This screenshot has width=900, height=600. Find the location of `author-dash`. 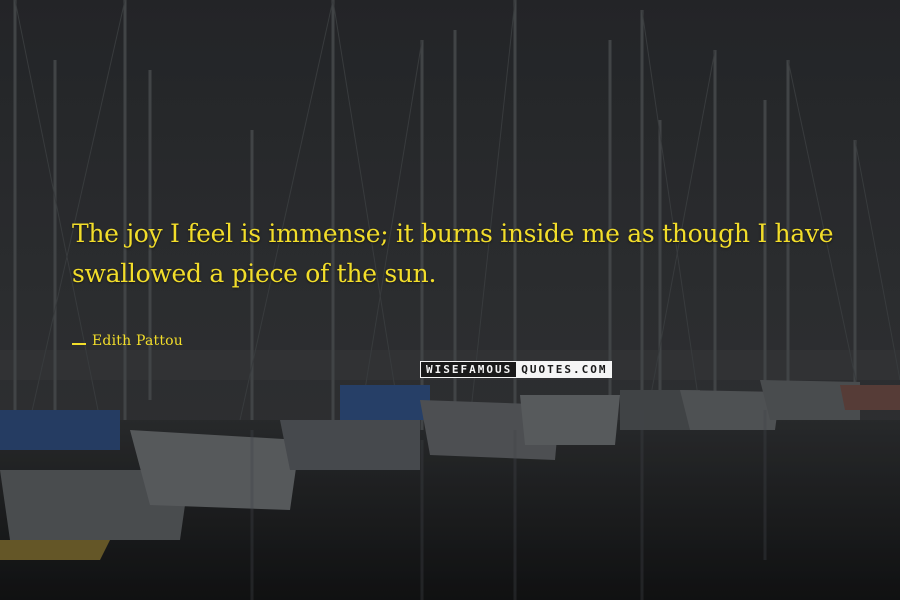

author-dash is located at coordinates (79, 344).